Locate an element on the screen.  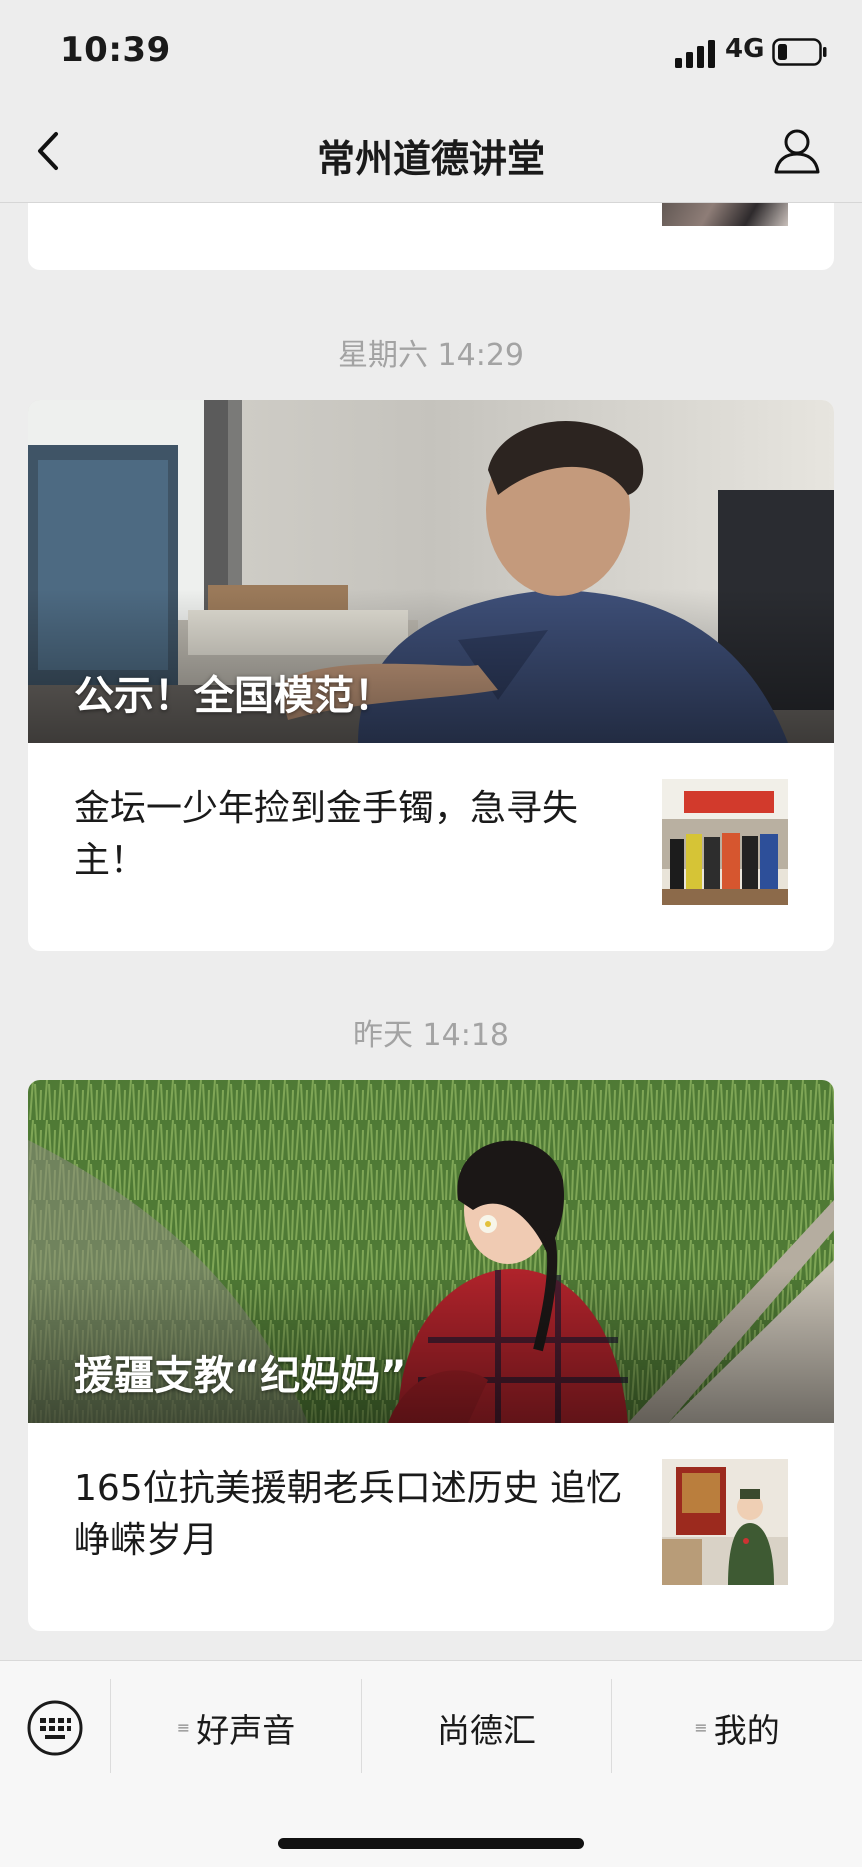
menu-item-label: 尚德汇 is located at coordinates (486, 1730).